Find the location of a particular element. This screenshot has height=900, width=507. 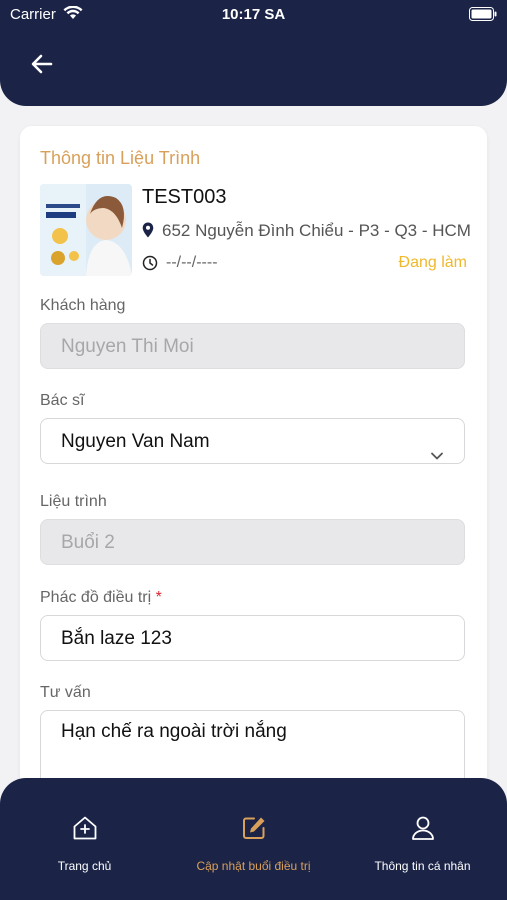

date-text: --/--/---- is located at coordinates (192, 262).